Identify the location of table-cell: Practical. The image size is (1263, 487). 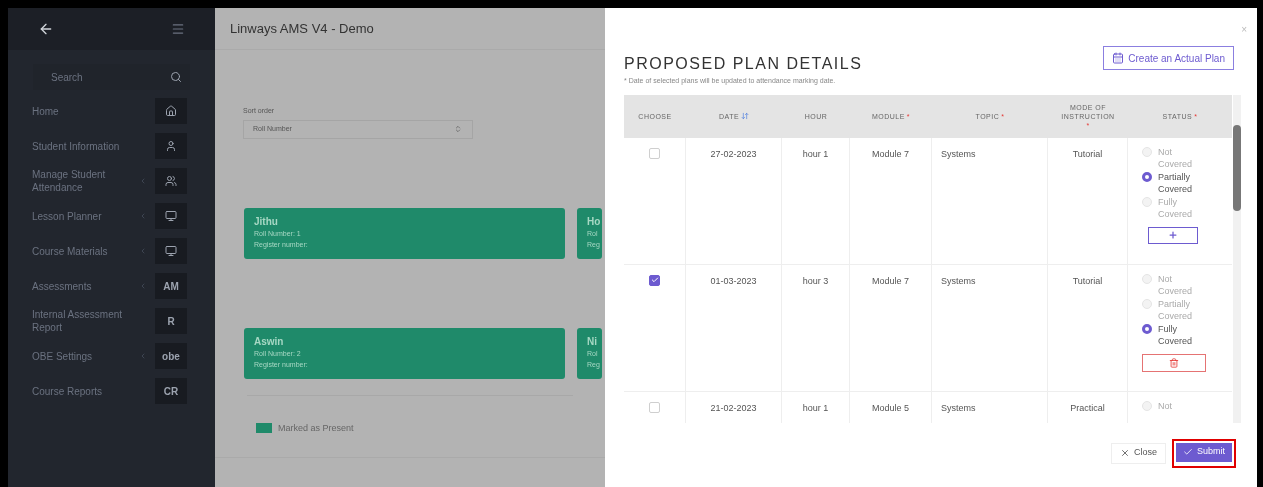
(1088, 407).